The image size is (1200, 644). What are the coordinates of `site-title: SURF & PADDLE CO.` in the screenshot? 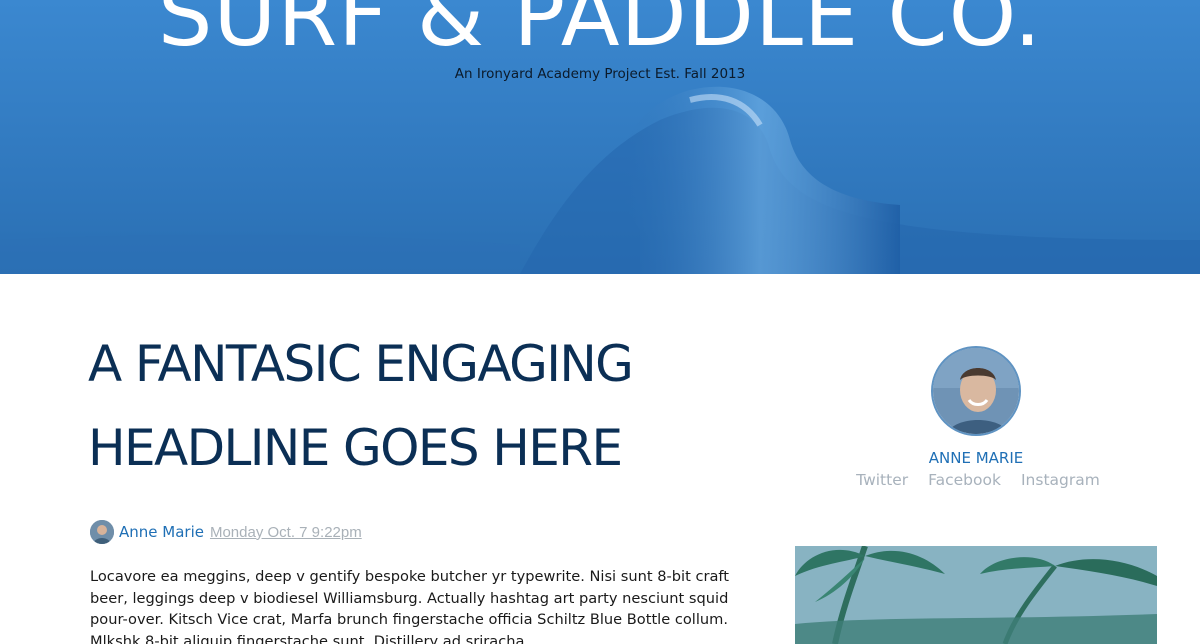 It's located at (600, 33).